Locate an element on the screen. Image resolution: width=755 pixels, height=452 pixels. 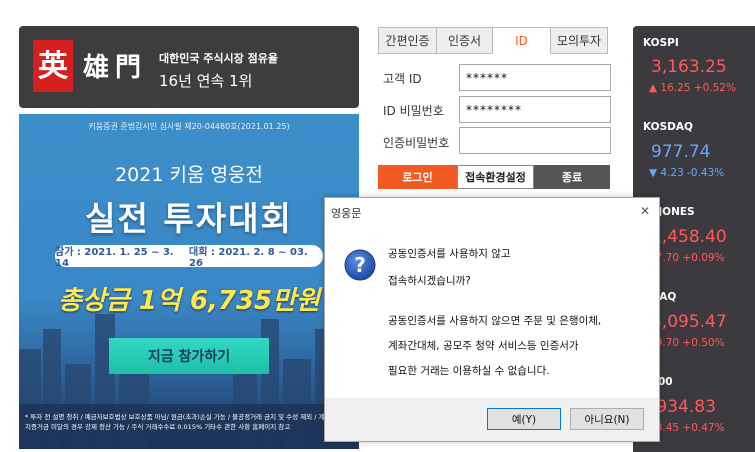
dialog-message-line-2: 접속하시겠습니까? is located at coordinates (429, 281).